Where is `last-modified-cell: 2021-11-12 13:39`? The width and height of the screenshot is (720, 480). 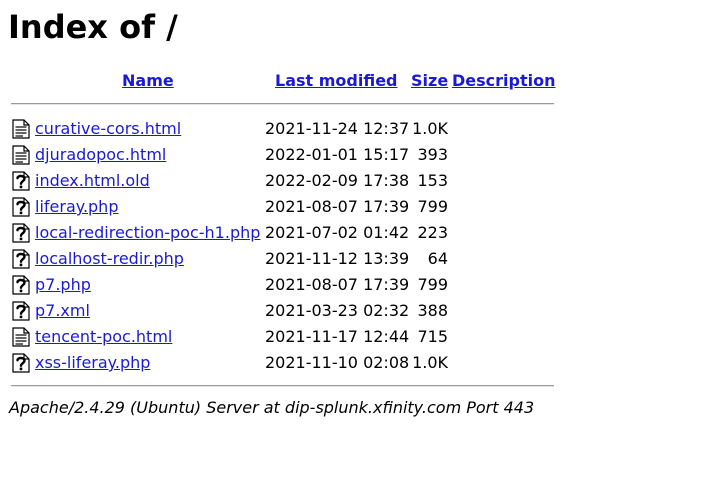
last-modified-cell: 2021-11-12 13:39 is located at coordinates (337, 258).